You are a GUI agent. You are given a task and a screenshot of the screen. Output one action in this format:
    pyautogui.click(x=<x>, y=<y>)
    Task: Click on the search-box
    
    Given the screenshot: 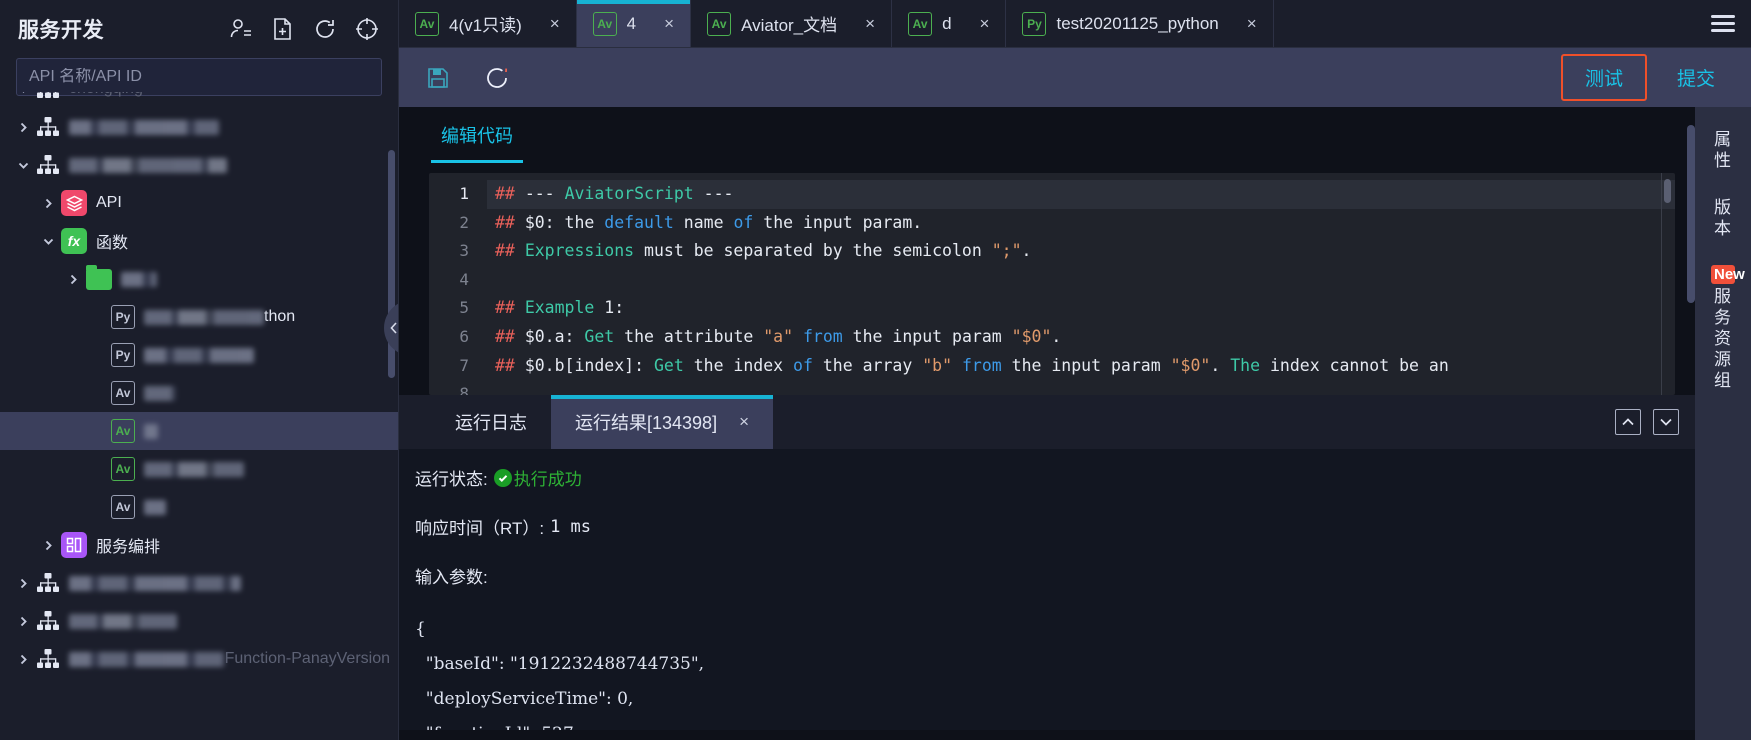 What is the action you would take?
    pyautogui.click(x=199, y=77)
    